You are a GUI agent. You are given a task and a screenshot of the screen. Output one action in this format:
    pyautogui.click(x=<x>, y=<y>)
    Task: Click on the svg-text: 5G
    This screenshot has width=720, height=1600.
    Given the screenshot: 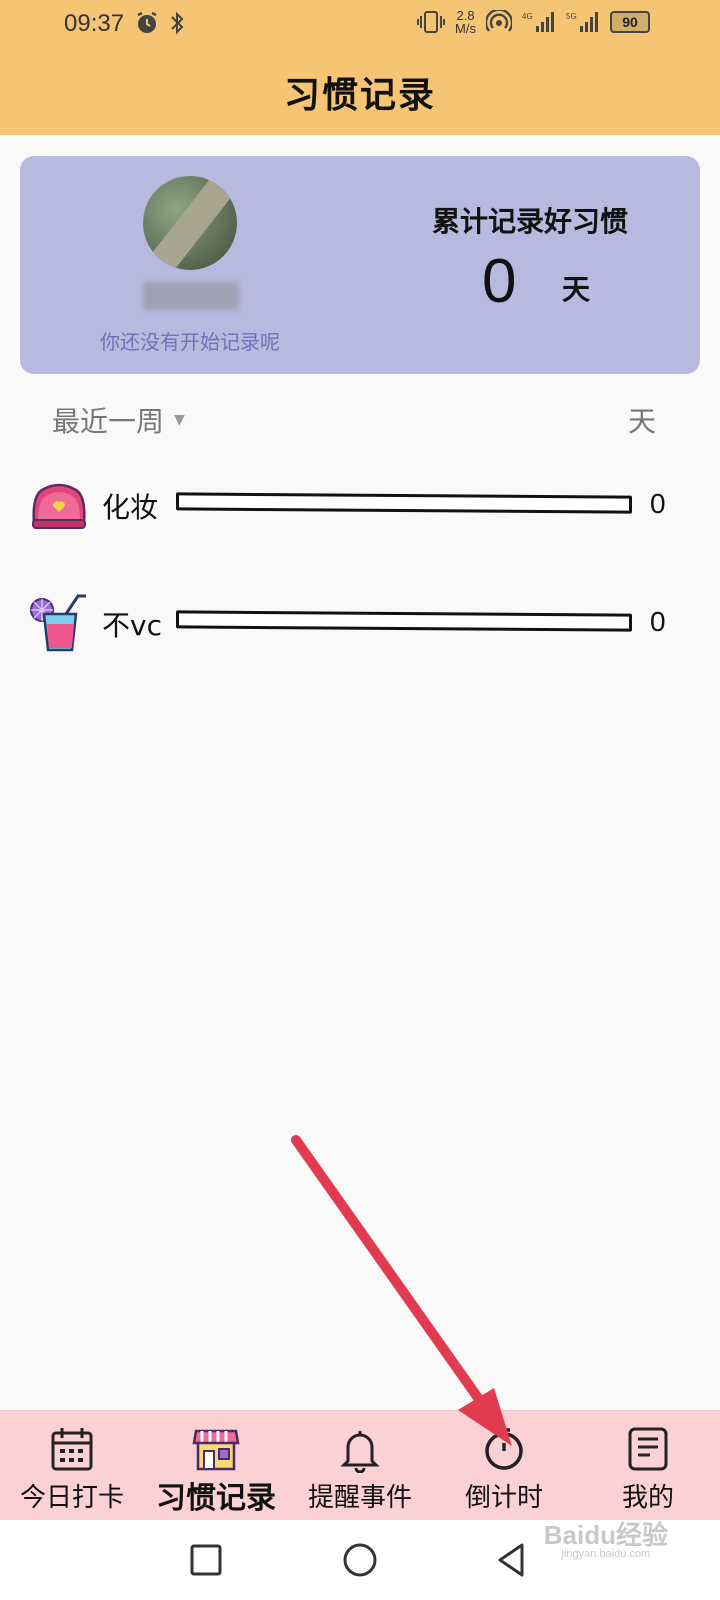 What is the action you would take?
    pyautogui.click(x=571, y=16)
    